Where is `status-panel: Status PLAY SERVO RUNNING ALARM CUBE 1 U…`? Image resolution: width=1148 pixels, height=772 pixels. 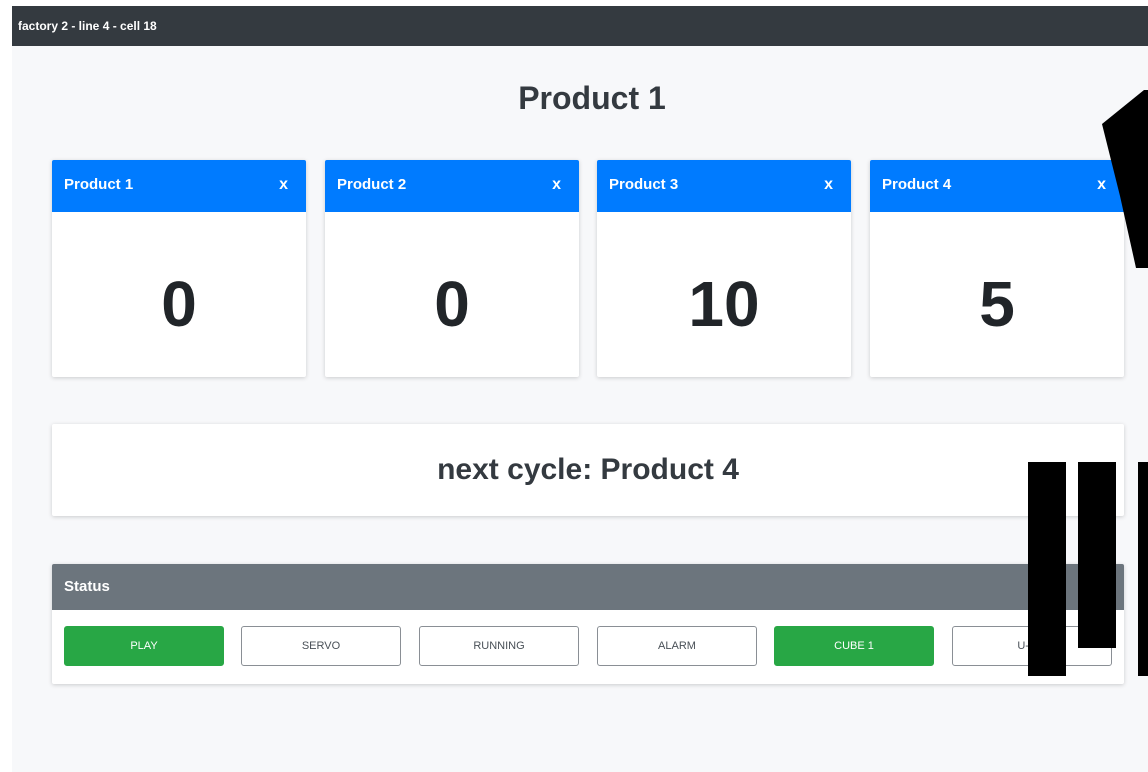 status-panel: Status PLAY SERVO RUNNING ALARM CUBE 1 U… is located at coordinates (588, 624).